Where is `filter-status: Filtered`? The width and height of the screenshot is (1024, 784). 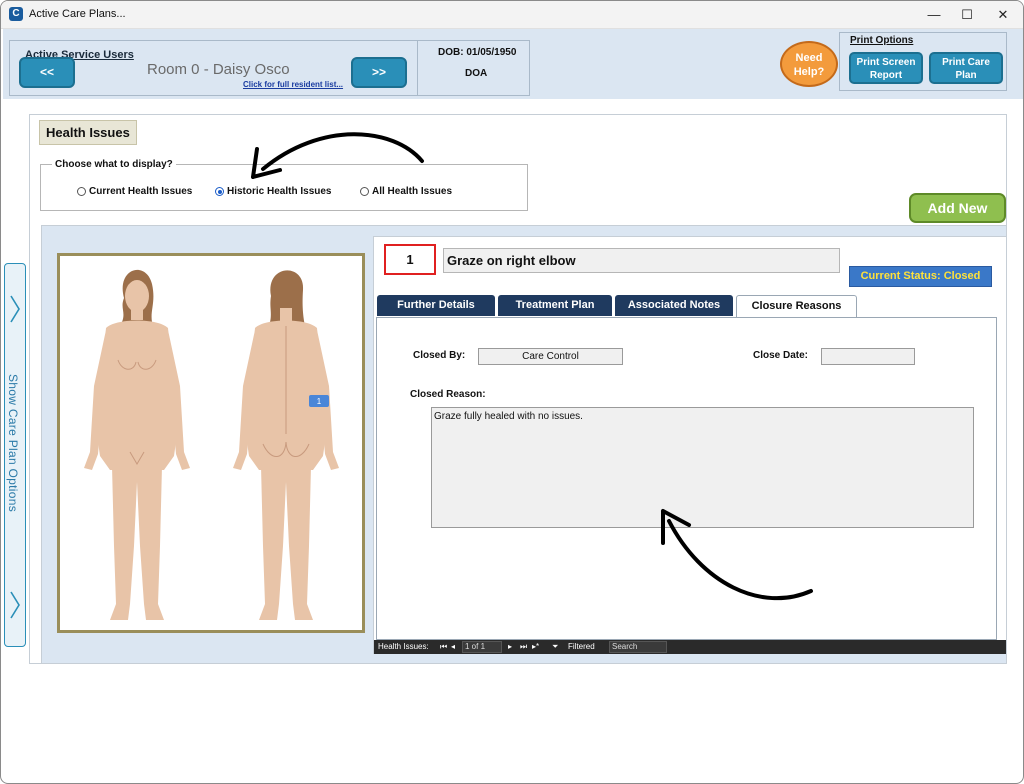
filter-status: Filtered is located at coordinates (581, 646).